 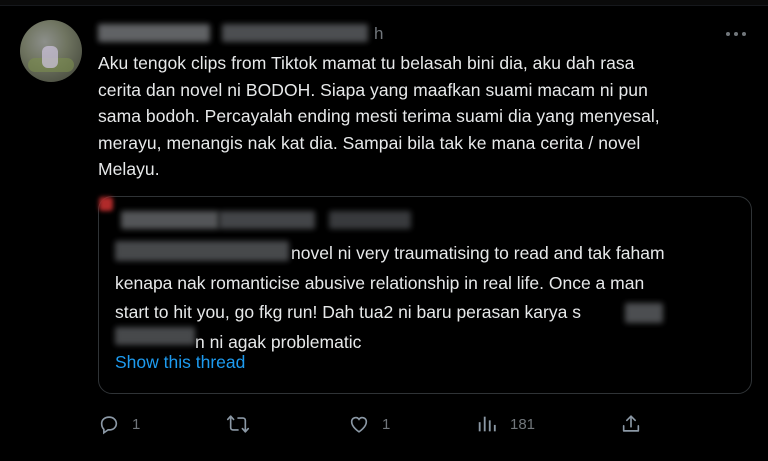 I want to click on retweet-button, so click(x=244, y=424).